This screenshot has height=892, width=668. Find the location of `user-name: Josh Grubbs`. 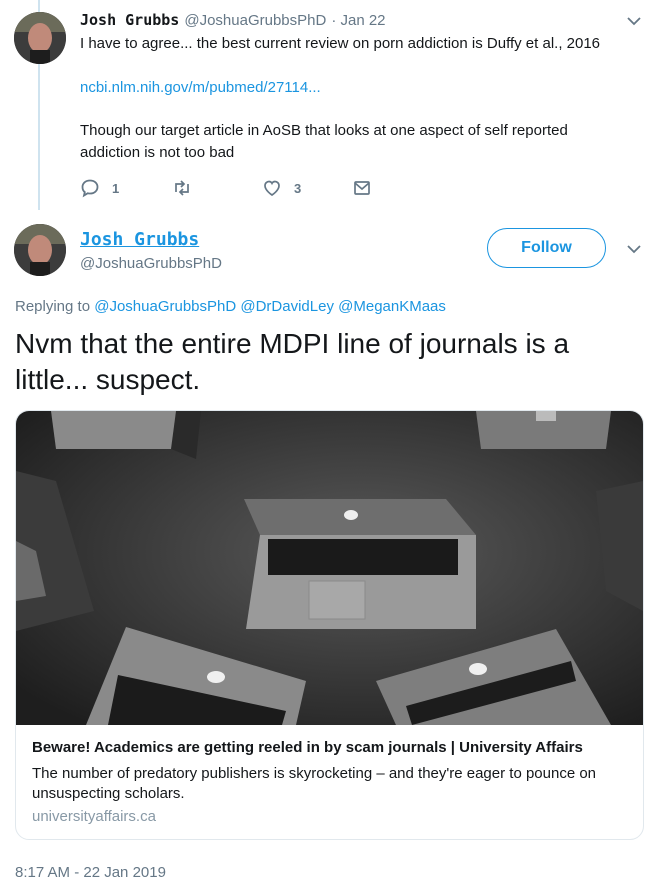

user-name: Josh Grubbs is located at coordinates (129, 20).